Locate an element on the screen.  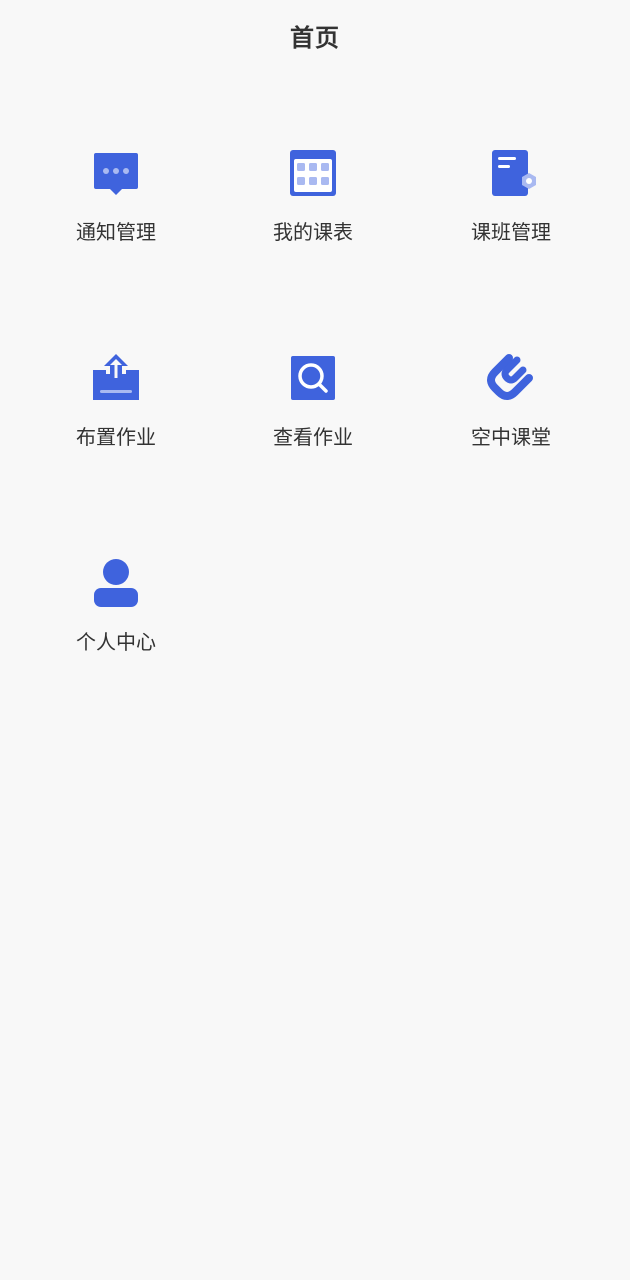
menu-item-label: 布置作业 is located at coordinates (116, 437).